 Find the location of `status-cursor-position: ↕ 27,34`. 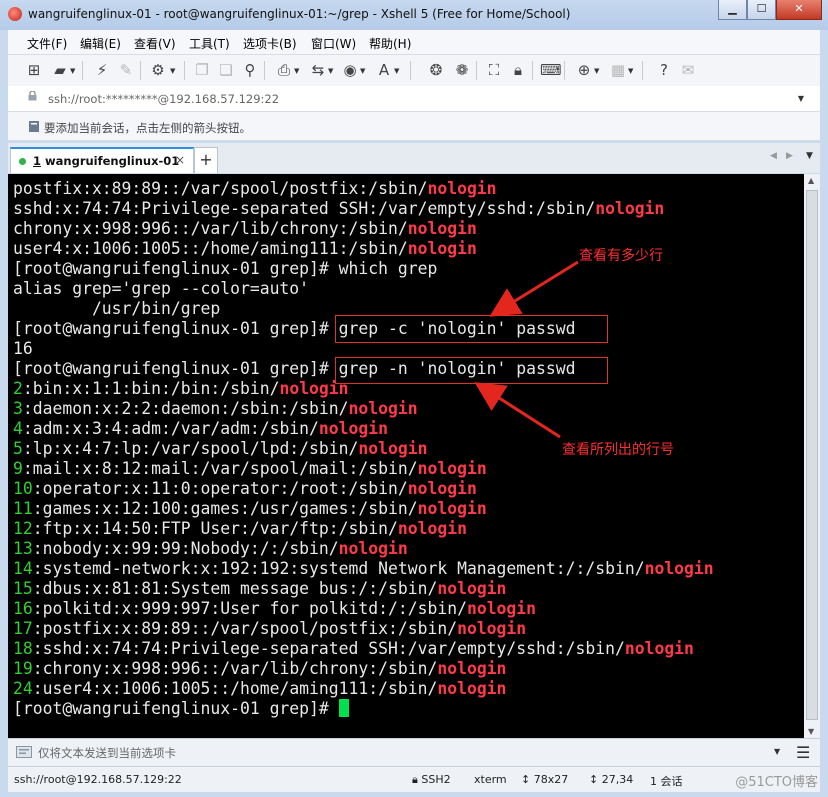

status-cursor-position: ↕ 27,34 is located at coordinates (611, 779).